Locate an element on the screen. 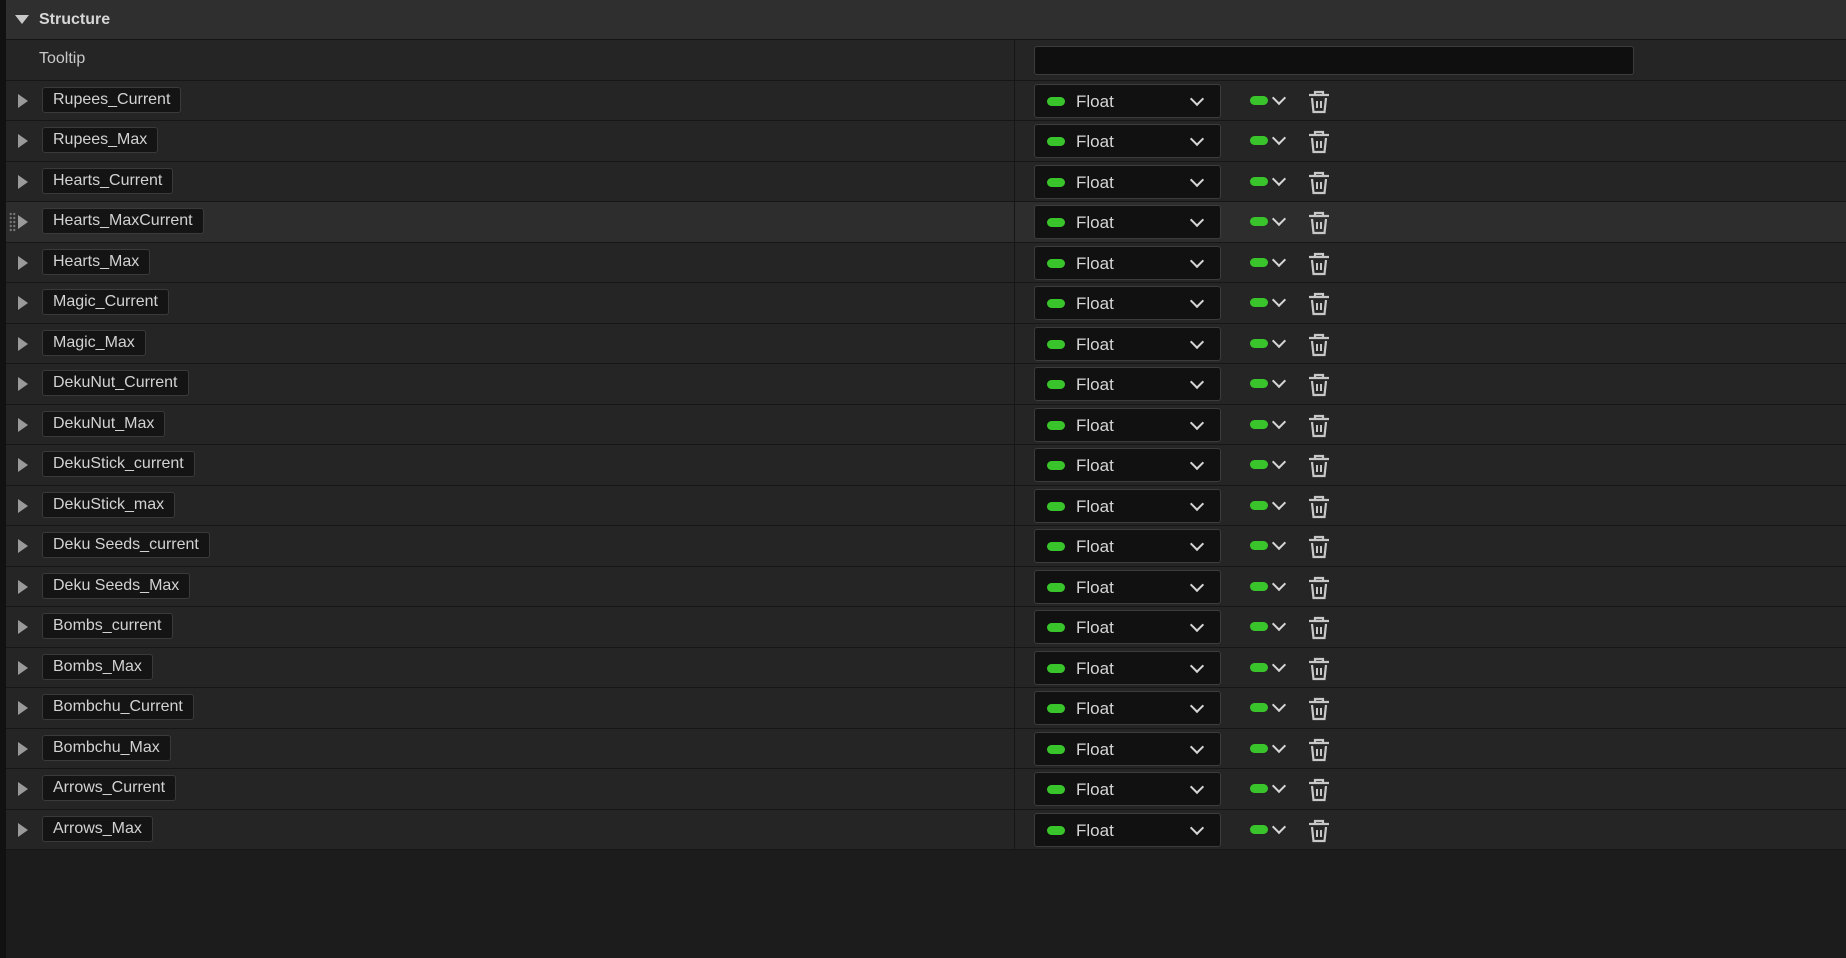 Image resolution: width=1846 pixels, height=958 pixels. variable-row: Rupees_Max Float is located at coordinates (926, 141).